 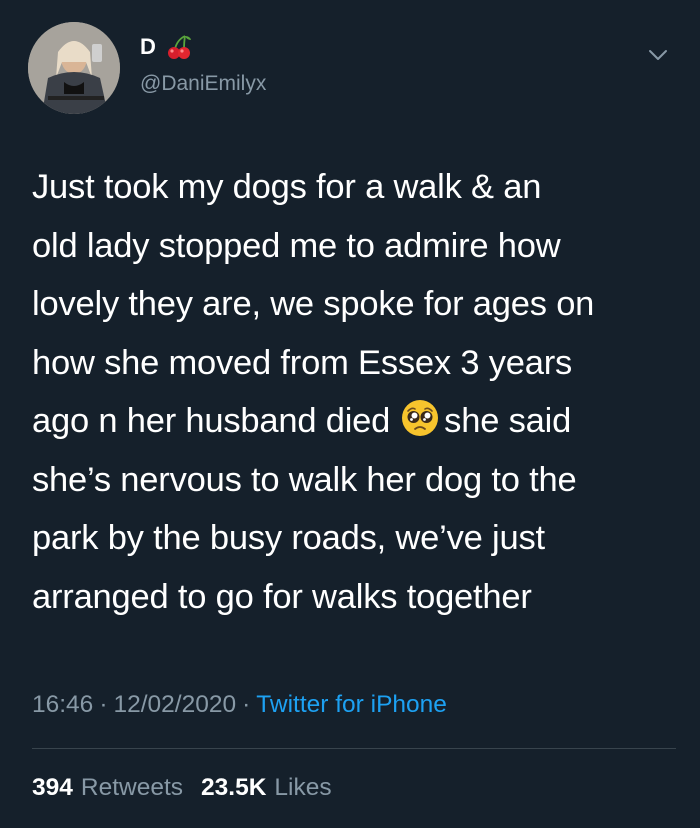 What do you see at coordinates (234, 787) in the screenshot?
I see `likes-count: 23.5K` at bounding box center [234, 787].